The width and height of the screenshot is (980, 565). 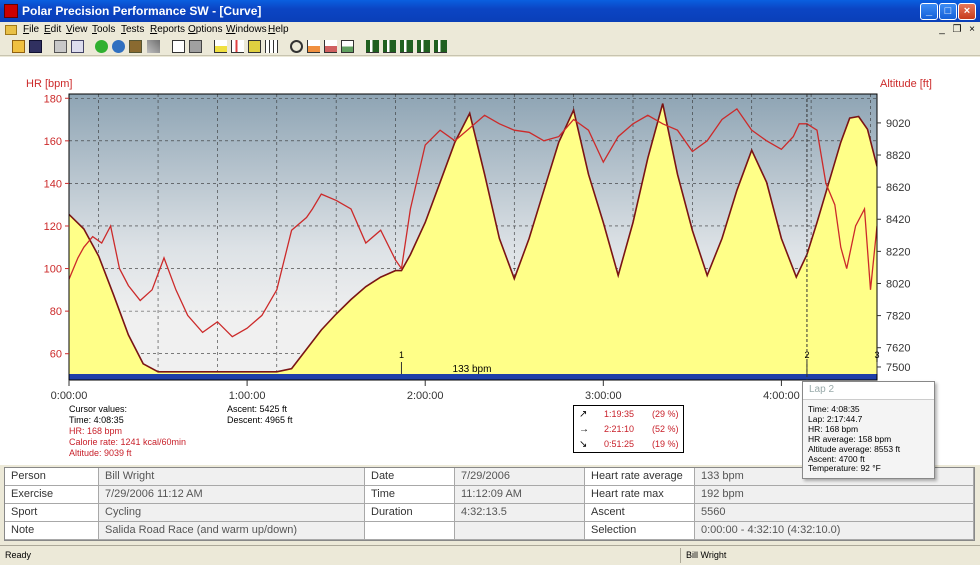 I want to click on document-icon, so click(x=11, y=30).